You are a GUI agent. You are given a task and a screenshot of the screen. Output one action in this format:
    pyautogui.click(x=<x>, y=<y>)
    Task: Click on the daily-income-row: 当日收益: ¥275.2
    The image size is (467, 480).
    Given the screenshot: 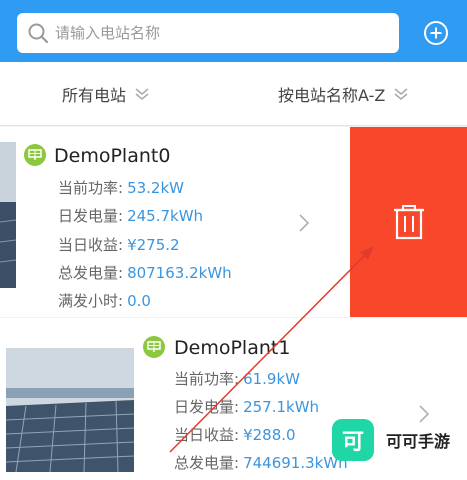 What is the action you would take?
    pyautogui.click(x=119, y=244)
    